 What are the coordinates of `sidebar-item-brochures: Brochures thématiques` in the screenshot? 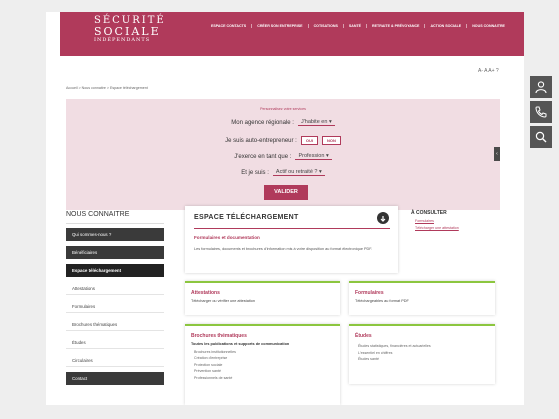 It's located at (115, 324).